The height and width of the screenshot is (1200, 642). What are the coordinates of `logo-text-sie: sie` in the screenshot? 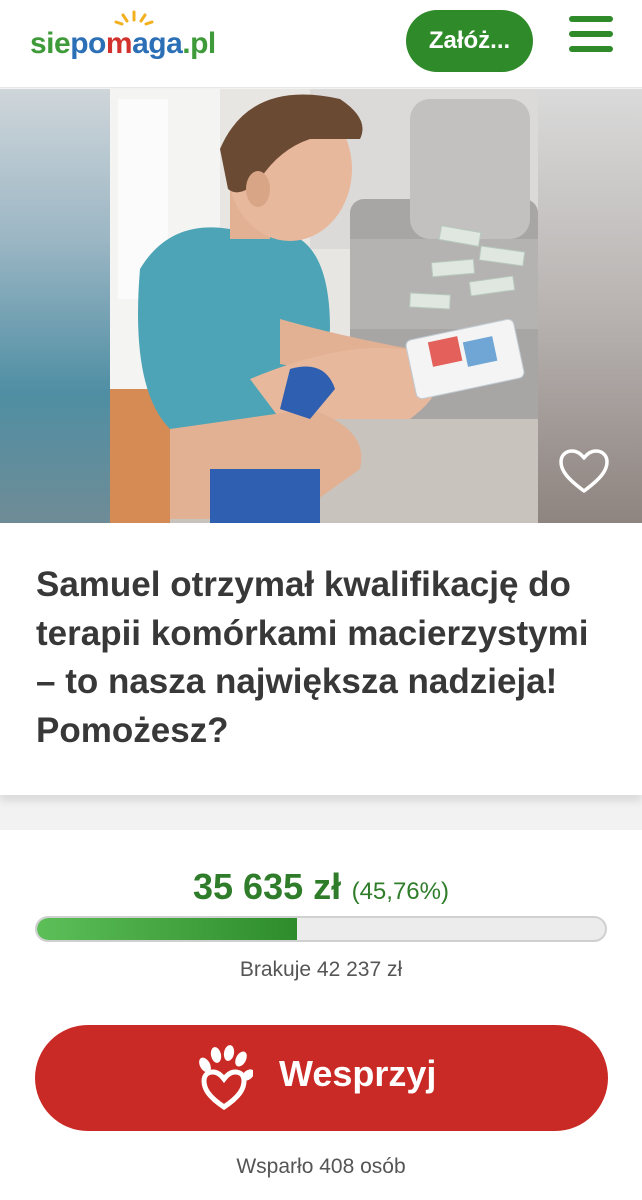 It's located at (50, 43).